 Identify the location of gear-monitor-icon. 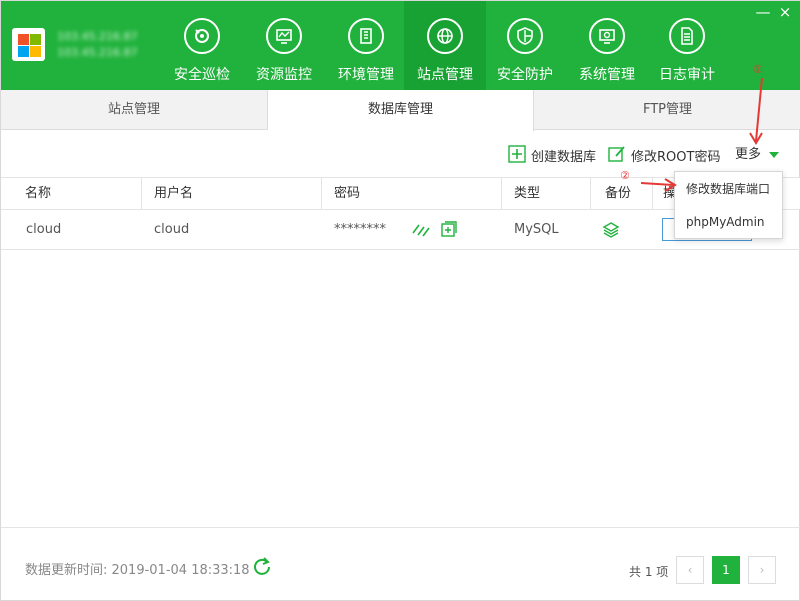
(607, 36).